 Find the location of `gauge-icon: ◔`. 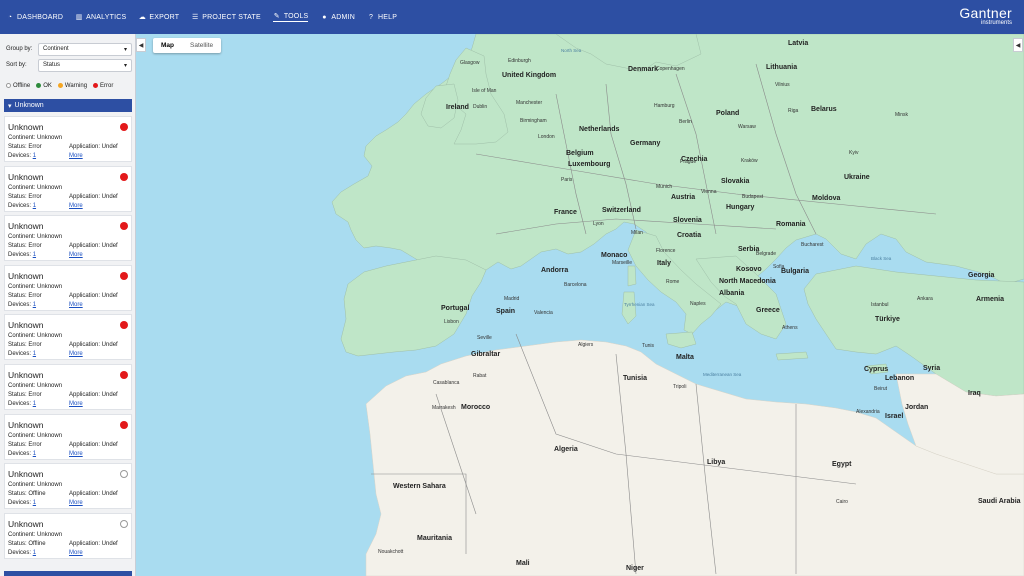

gauge-icon: ◔ is located at coordinates (10, 17).